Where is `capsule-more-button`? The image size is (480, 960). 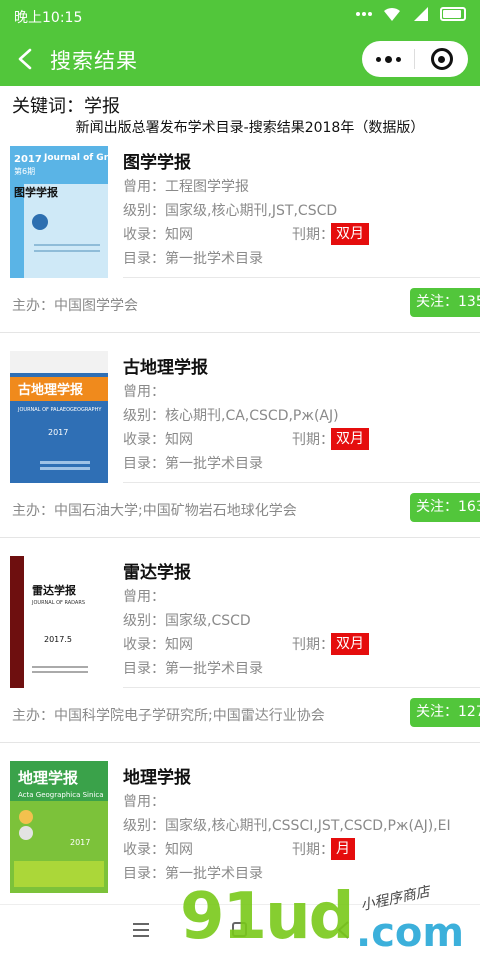
capsule-more-button is located at coordinates (388, 59).